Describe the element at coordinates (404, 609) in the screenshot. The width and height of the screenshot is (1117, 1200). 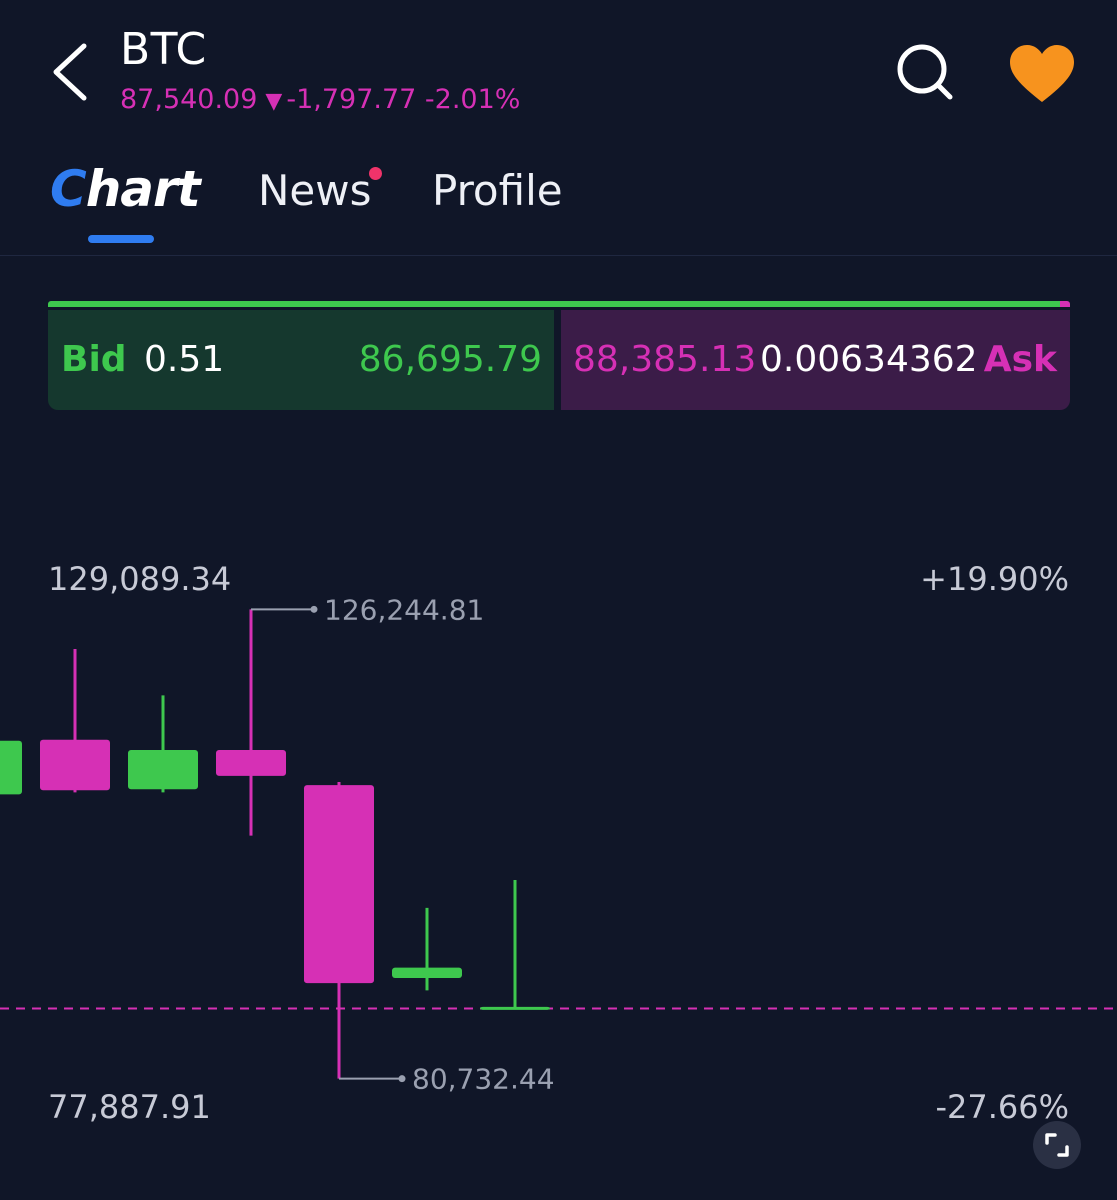
I see `high-marker-label: 126,244.81` at that location.